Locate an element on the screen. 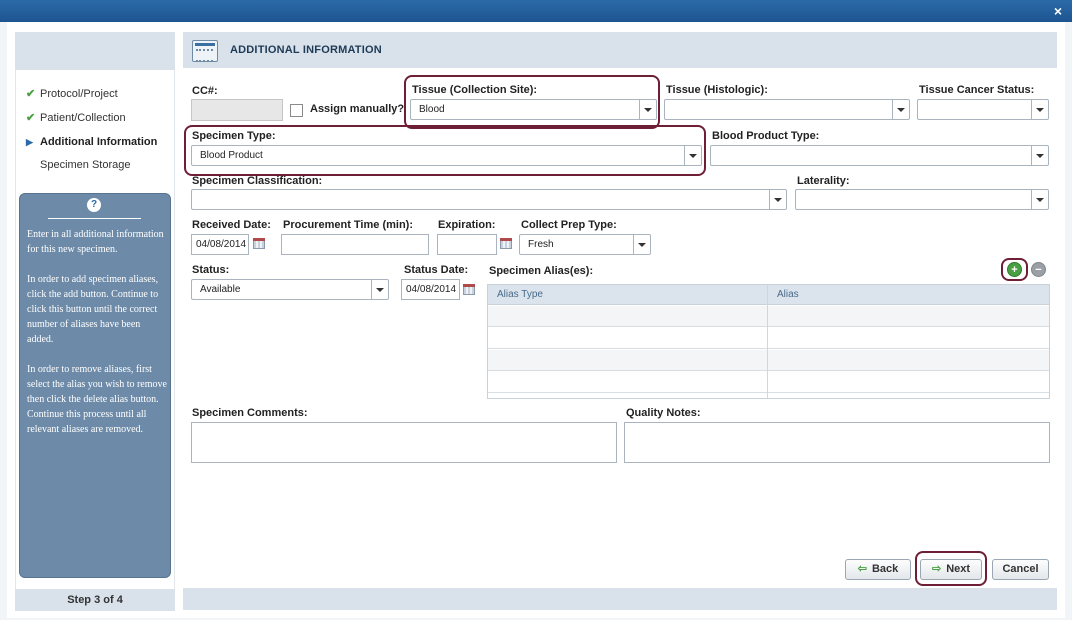  cc-label: CC#: is located at coordinates (205, 91).